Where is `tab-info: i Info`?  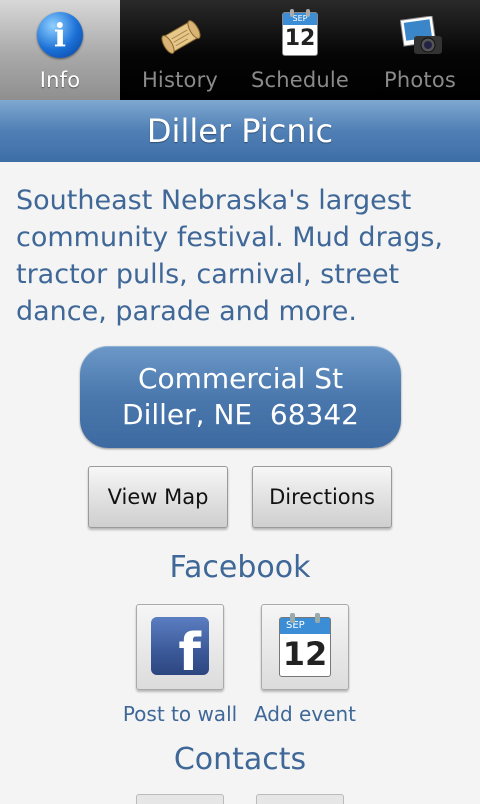
tab-info: i Info is located at coordinates (60, 50).